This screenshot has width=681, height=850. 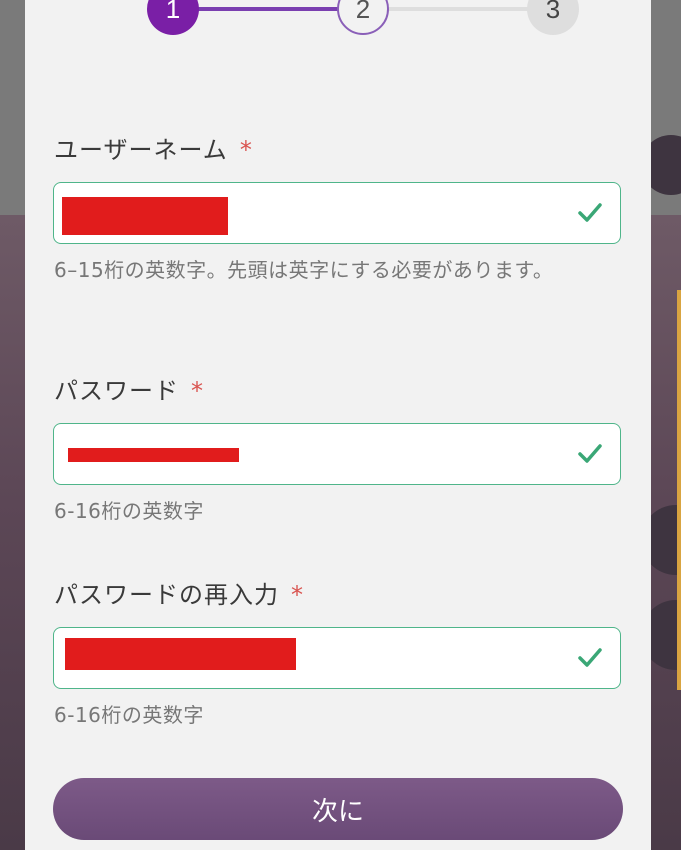 I want to click on stepper-progress-line, so click(x=268, y=9).